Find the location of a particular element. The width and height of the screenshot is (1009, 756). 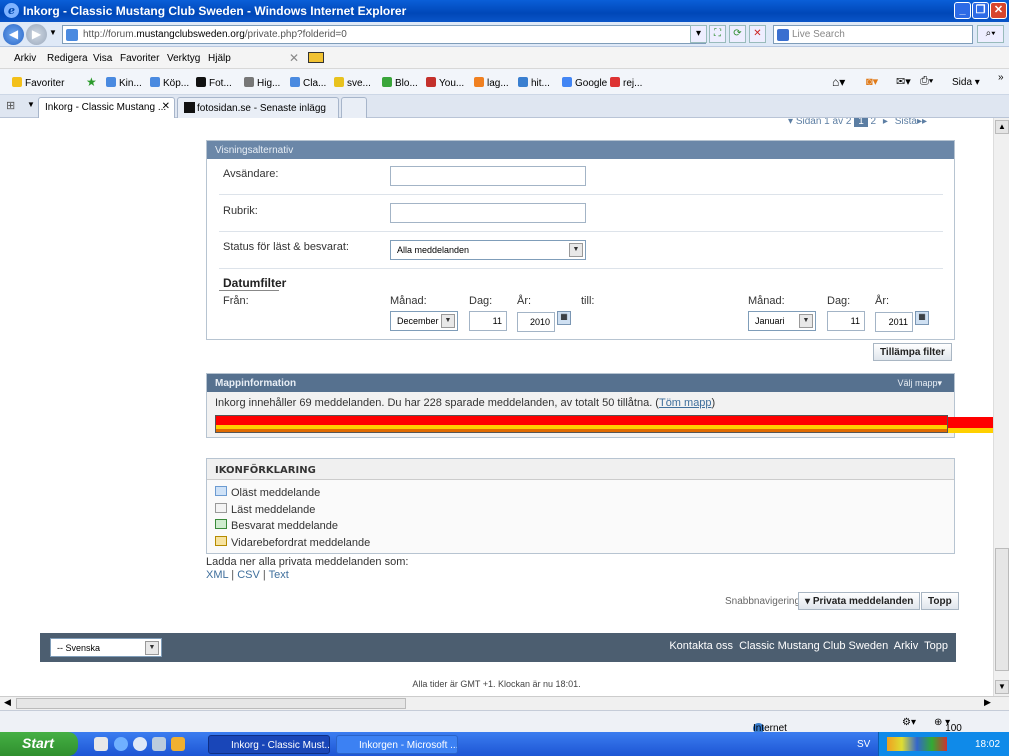

sender-input is located at coordinates (488, 176).